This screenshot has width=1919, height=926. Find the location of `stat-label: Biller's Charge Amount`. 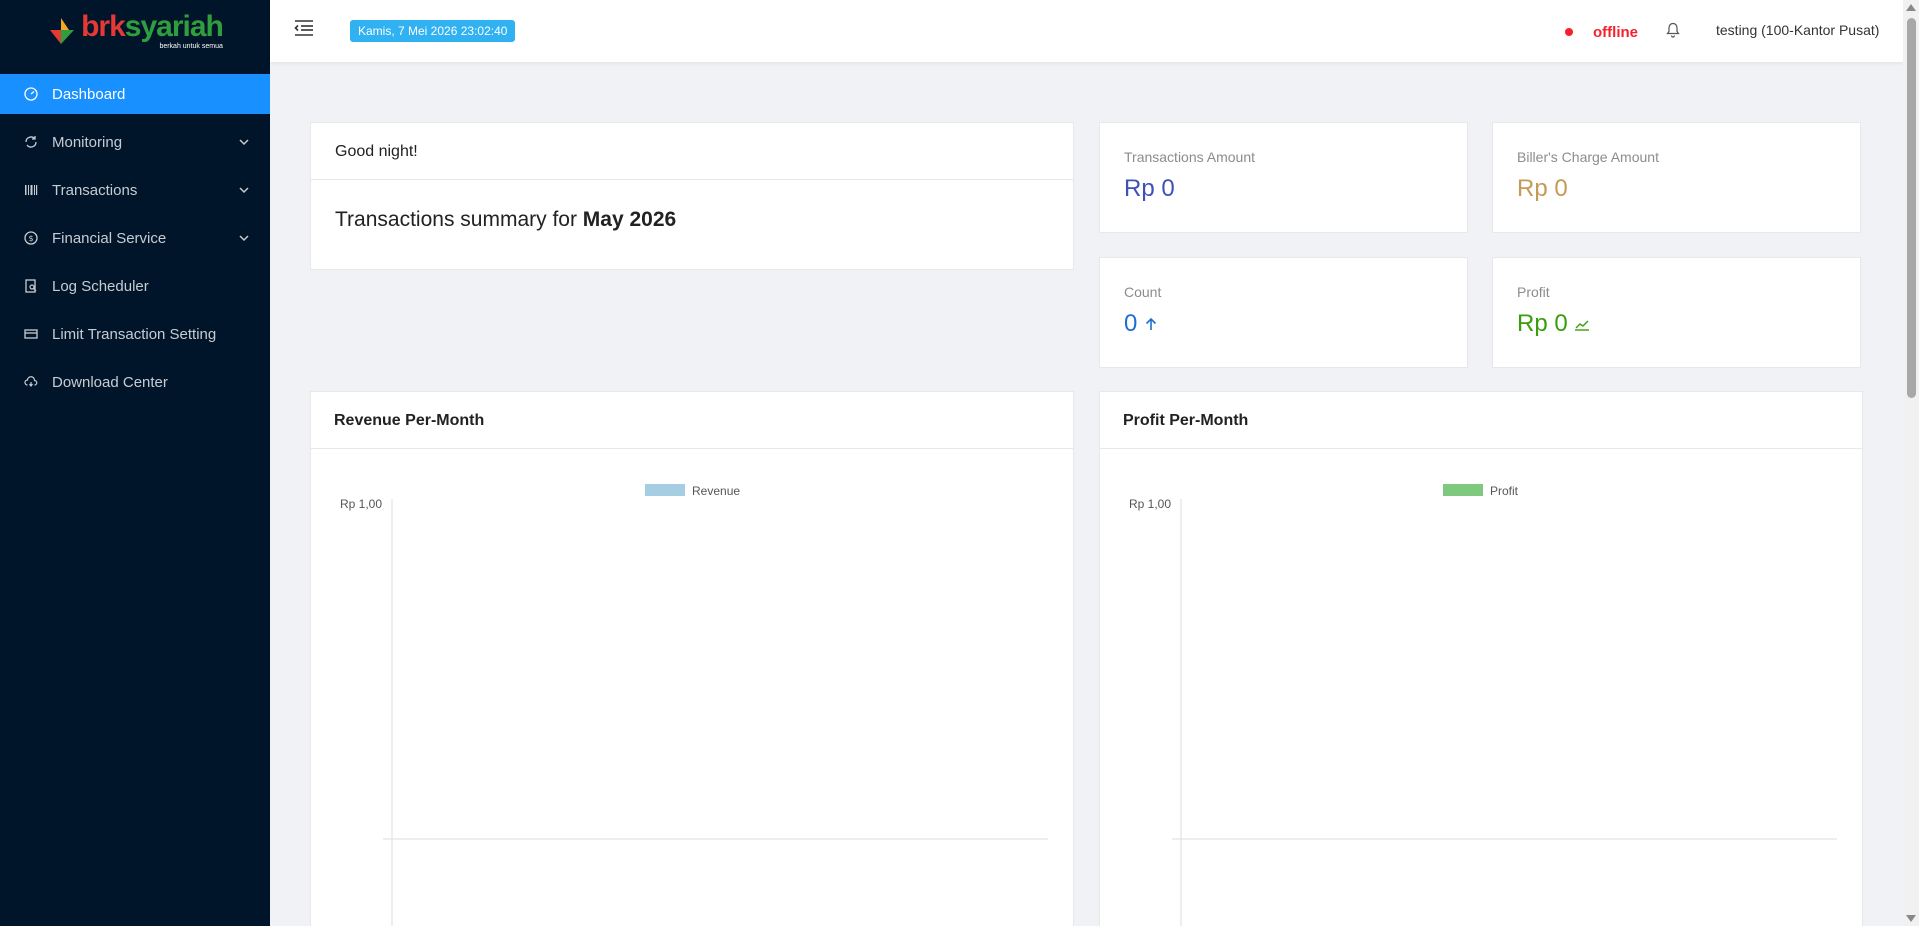

stat-label: Biller's Charge Amount is located at coordinates (1588, 157).